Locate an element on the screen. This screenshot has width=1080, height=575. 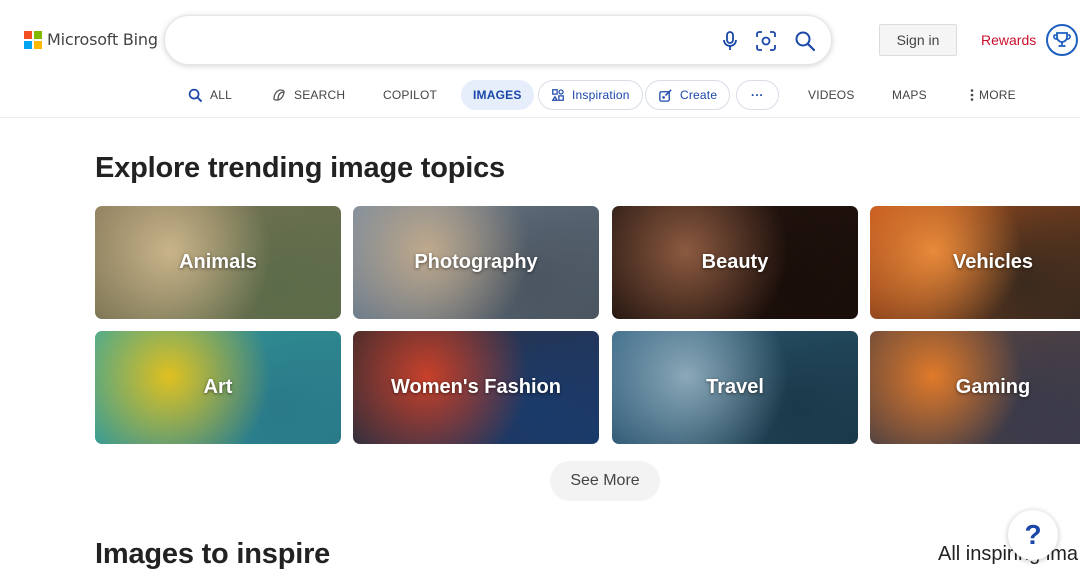
tile-label: Gaming is located at coordinates (993, 387).